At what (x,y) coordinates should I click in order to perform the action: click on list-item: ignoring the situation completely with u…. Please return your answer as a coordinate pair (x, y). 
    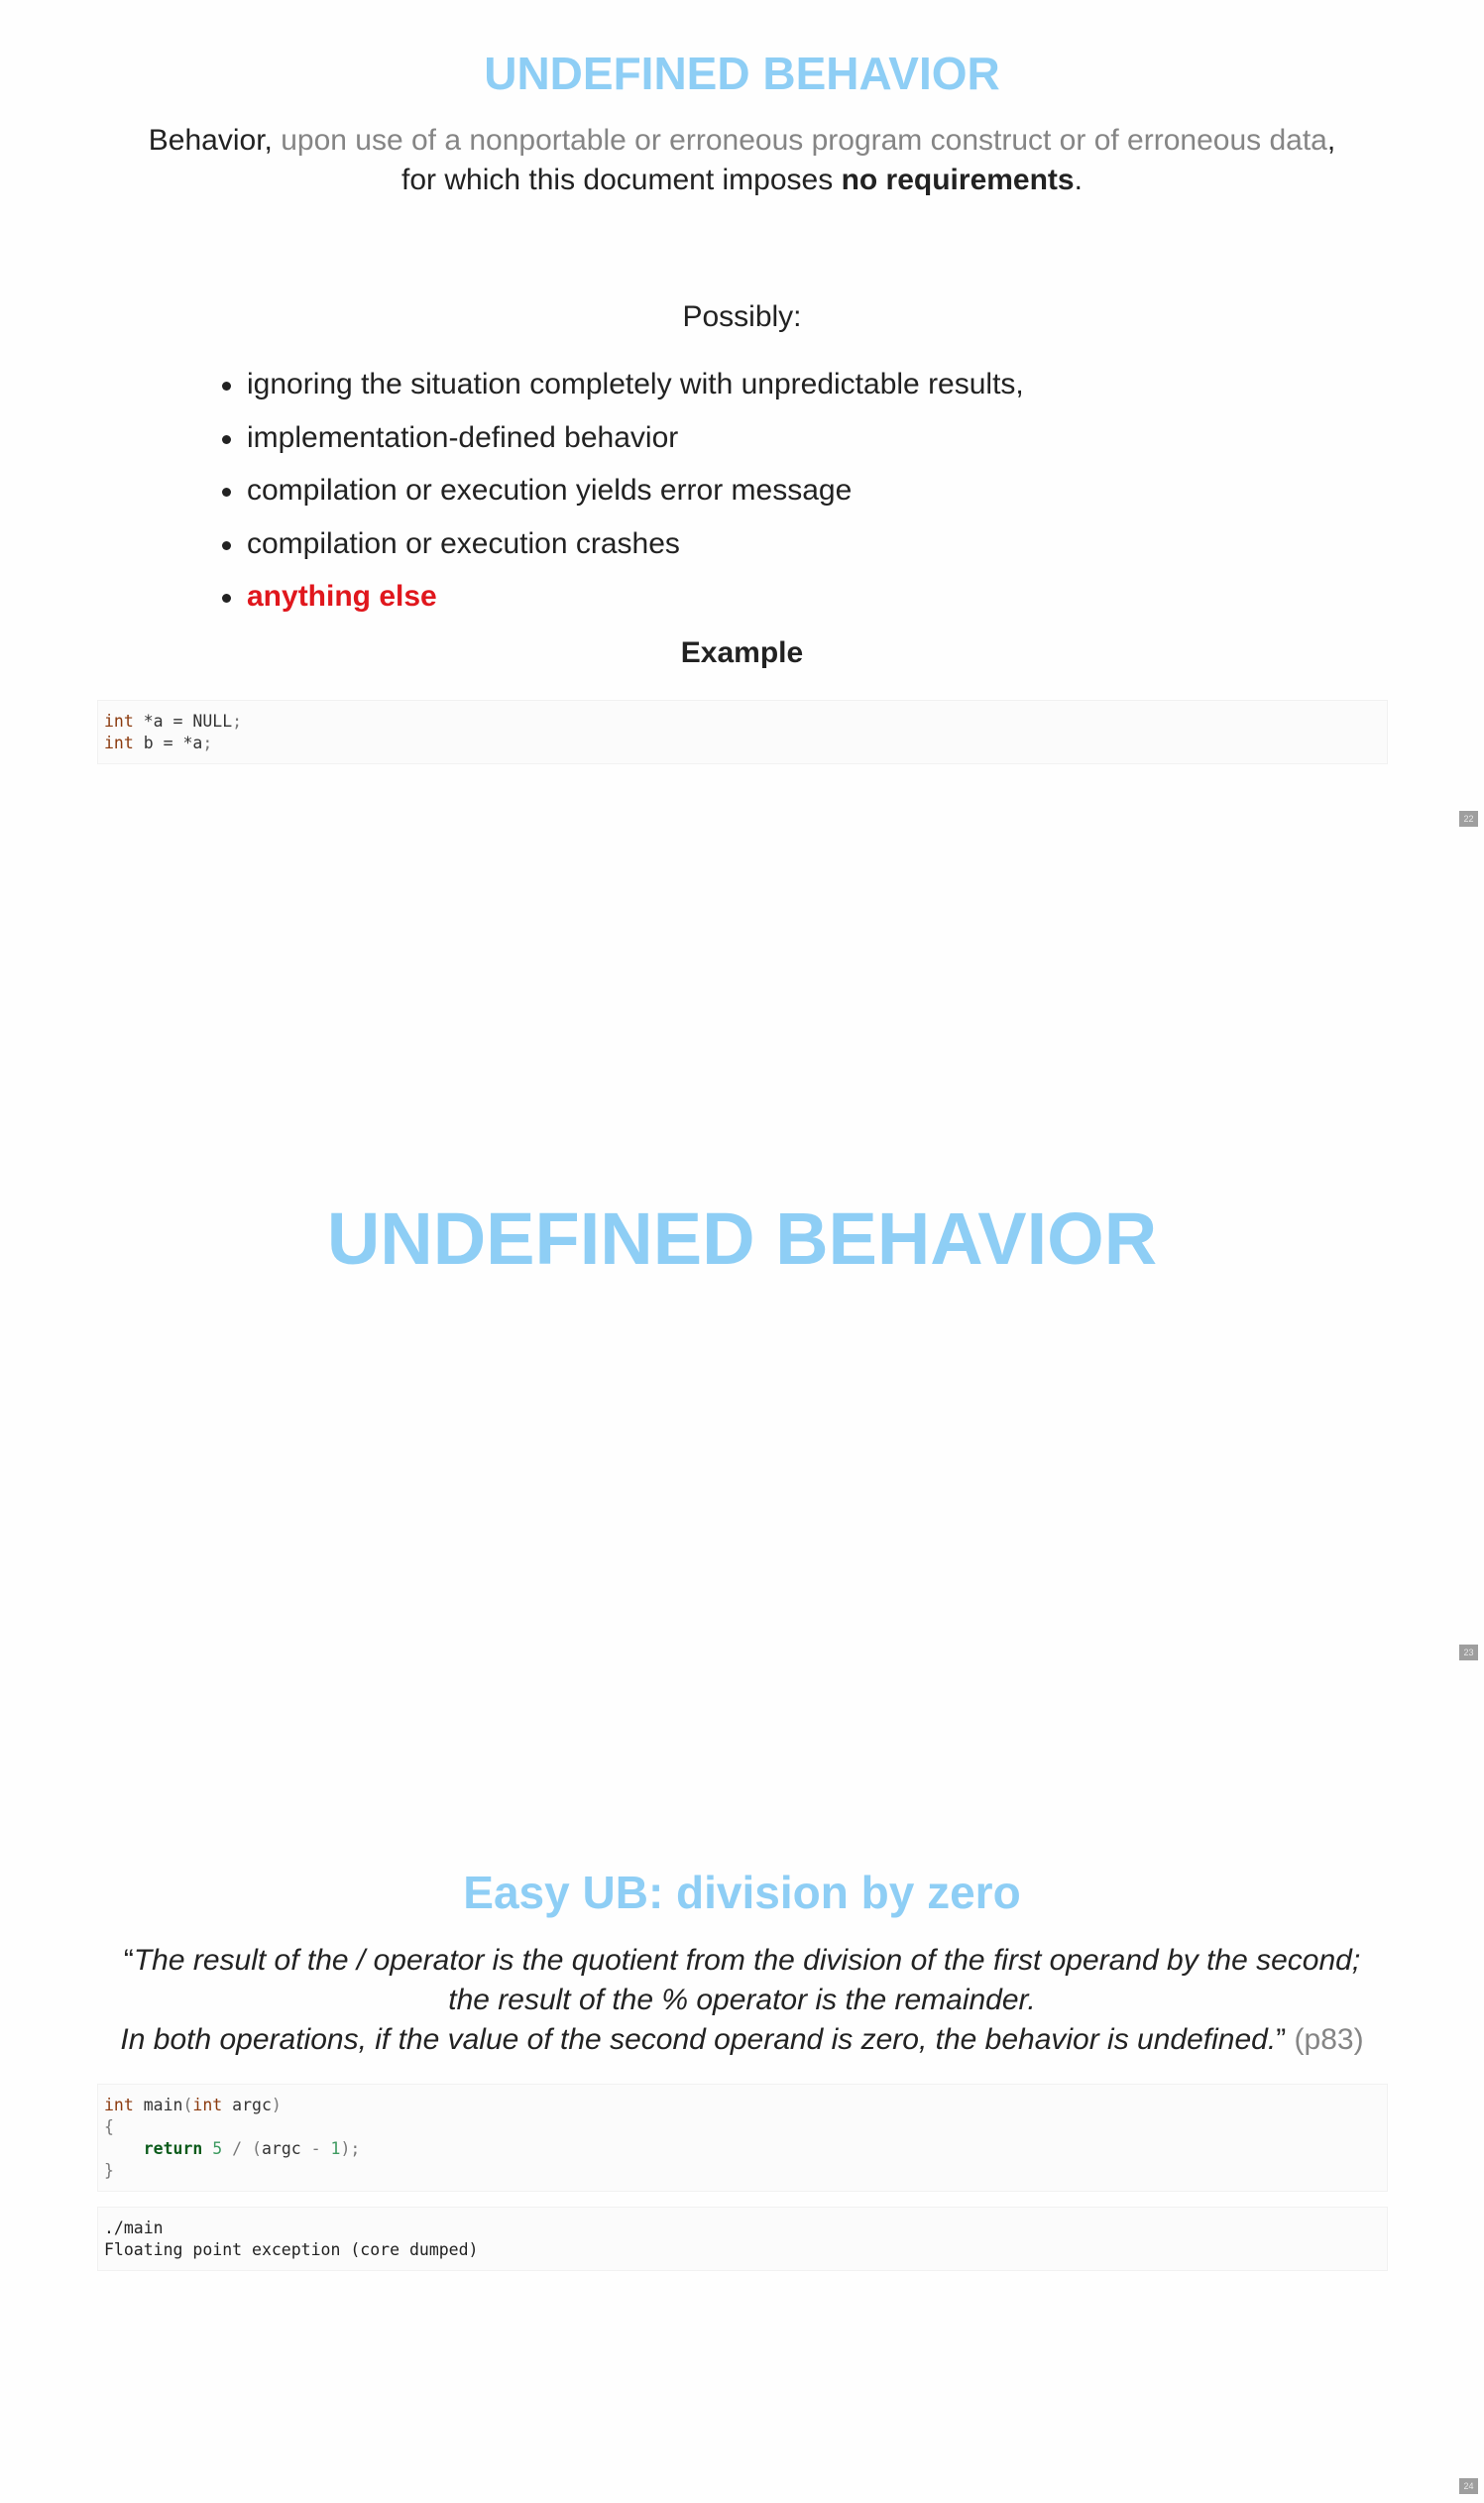
    Looking at the image, I should click on (620, 384).